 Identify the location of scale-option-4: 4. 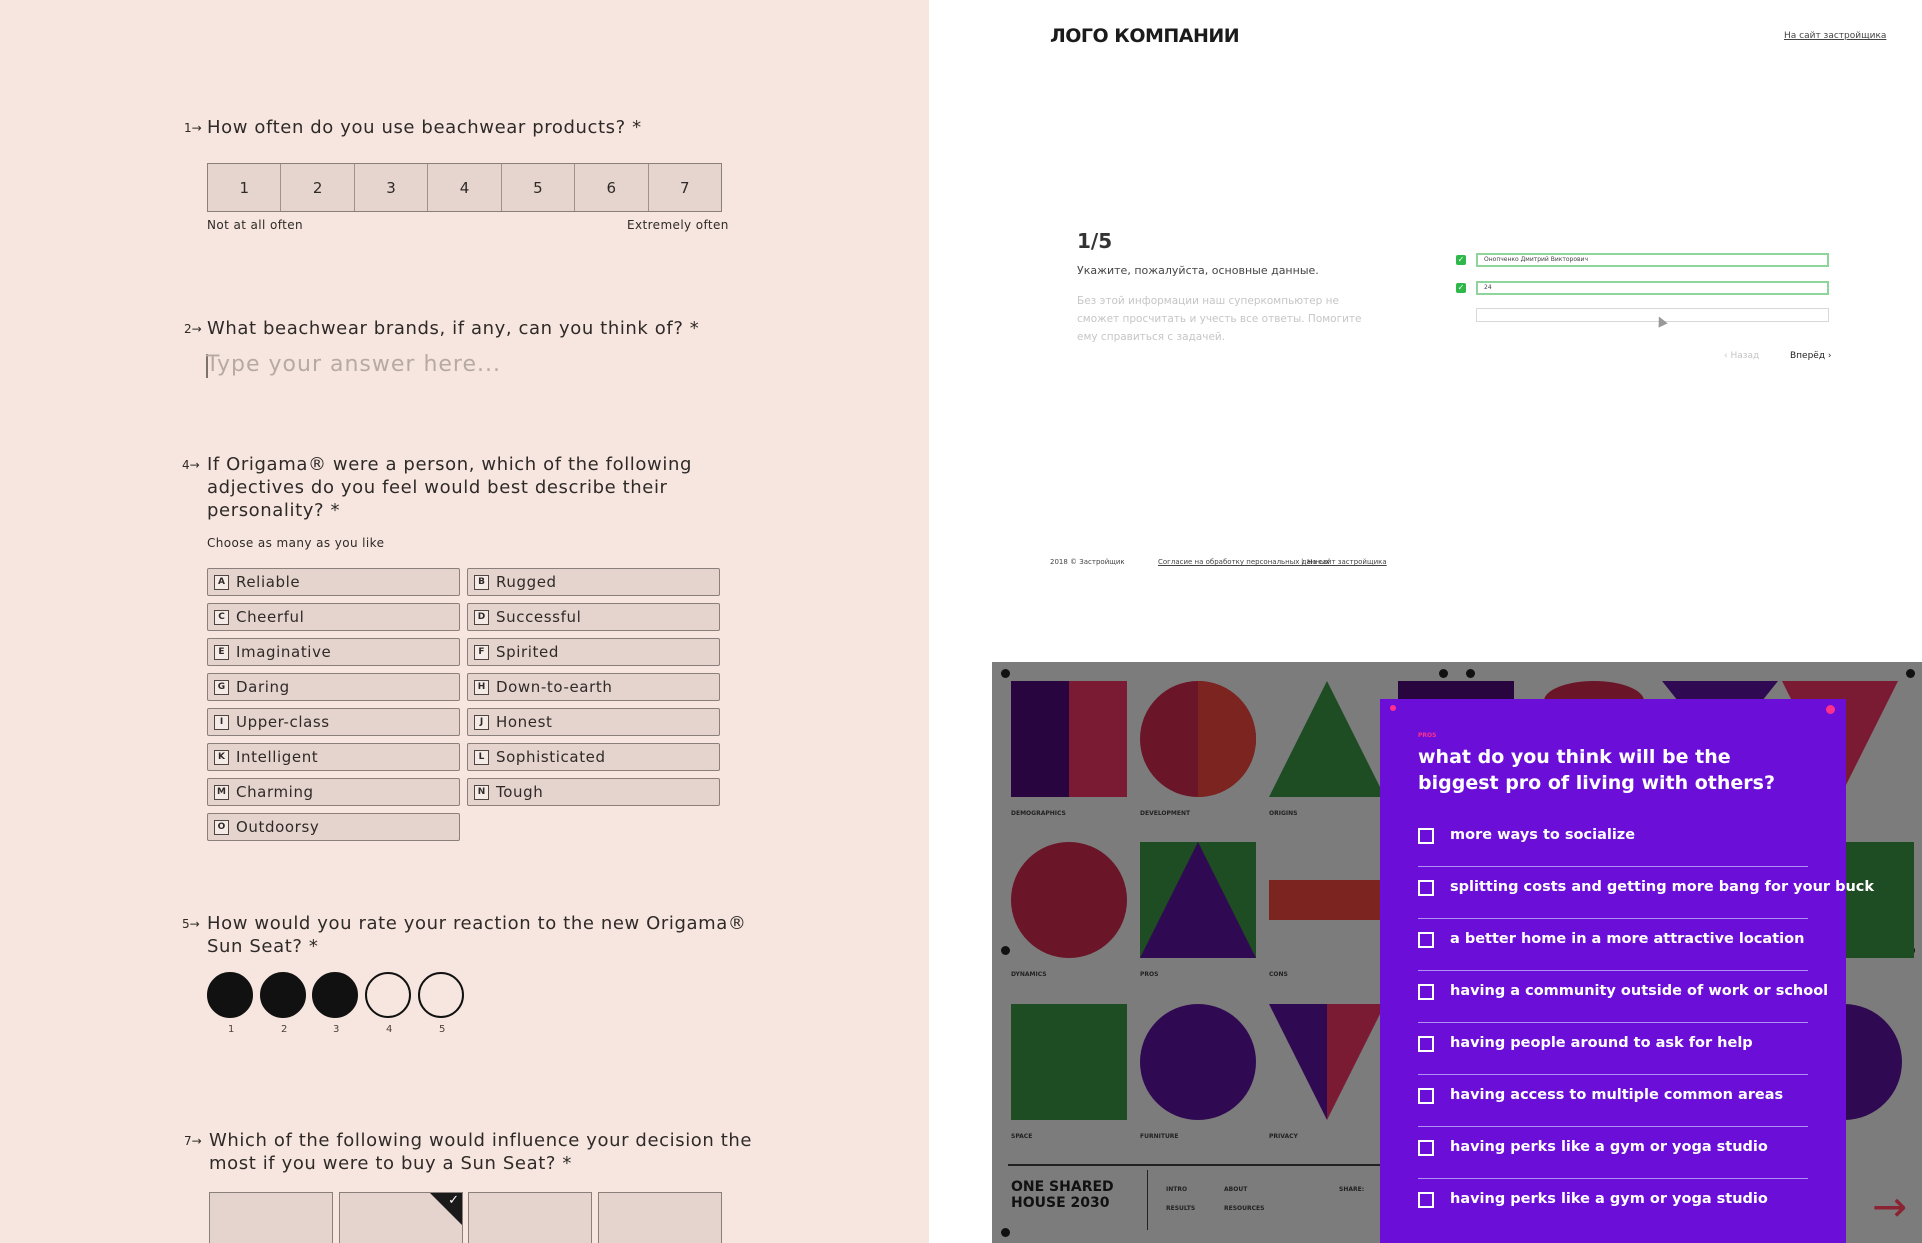
(465, 187).